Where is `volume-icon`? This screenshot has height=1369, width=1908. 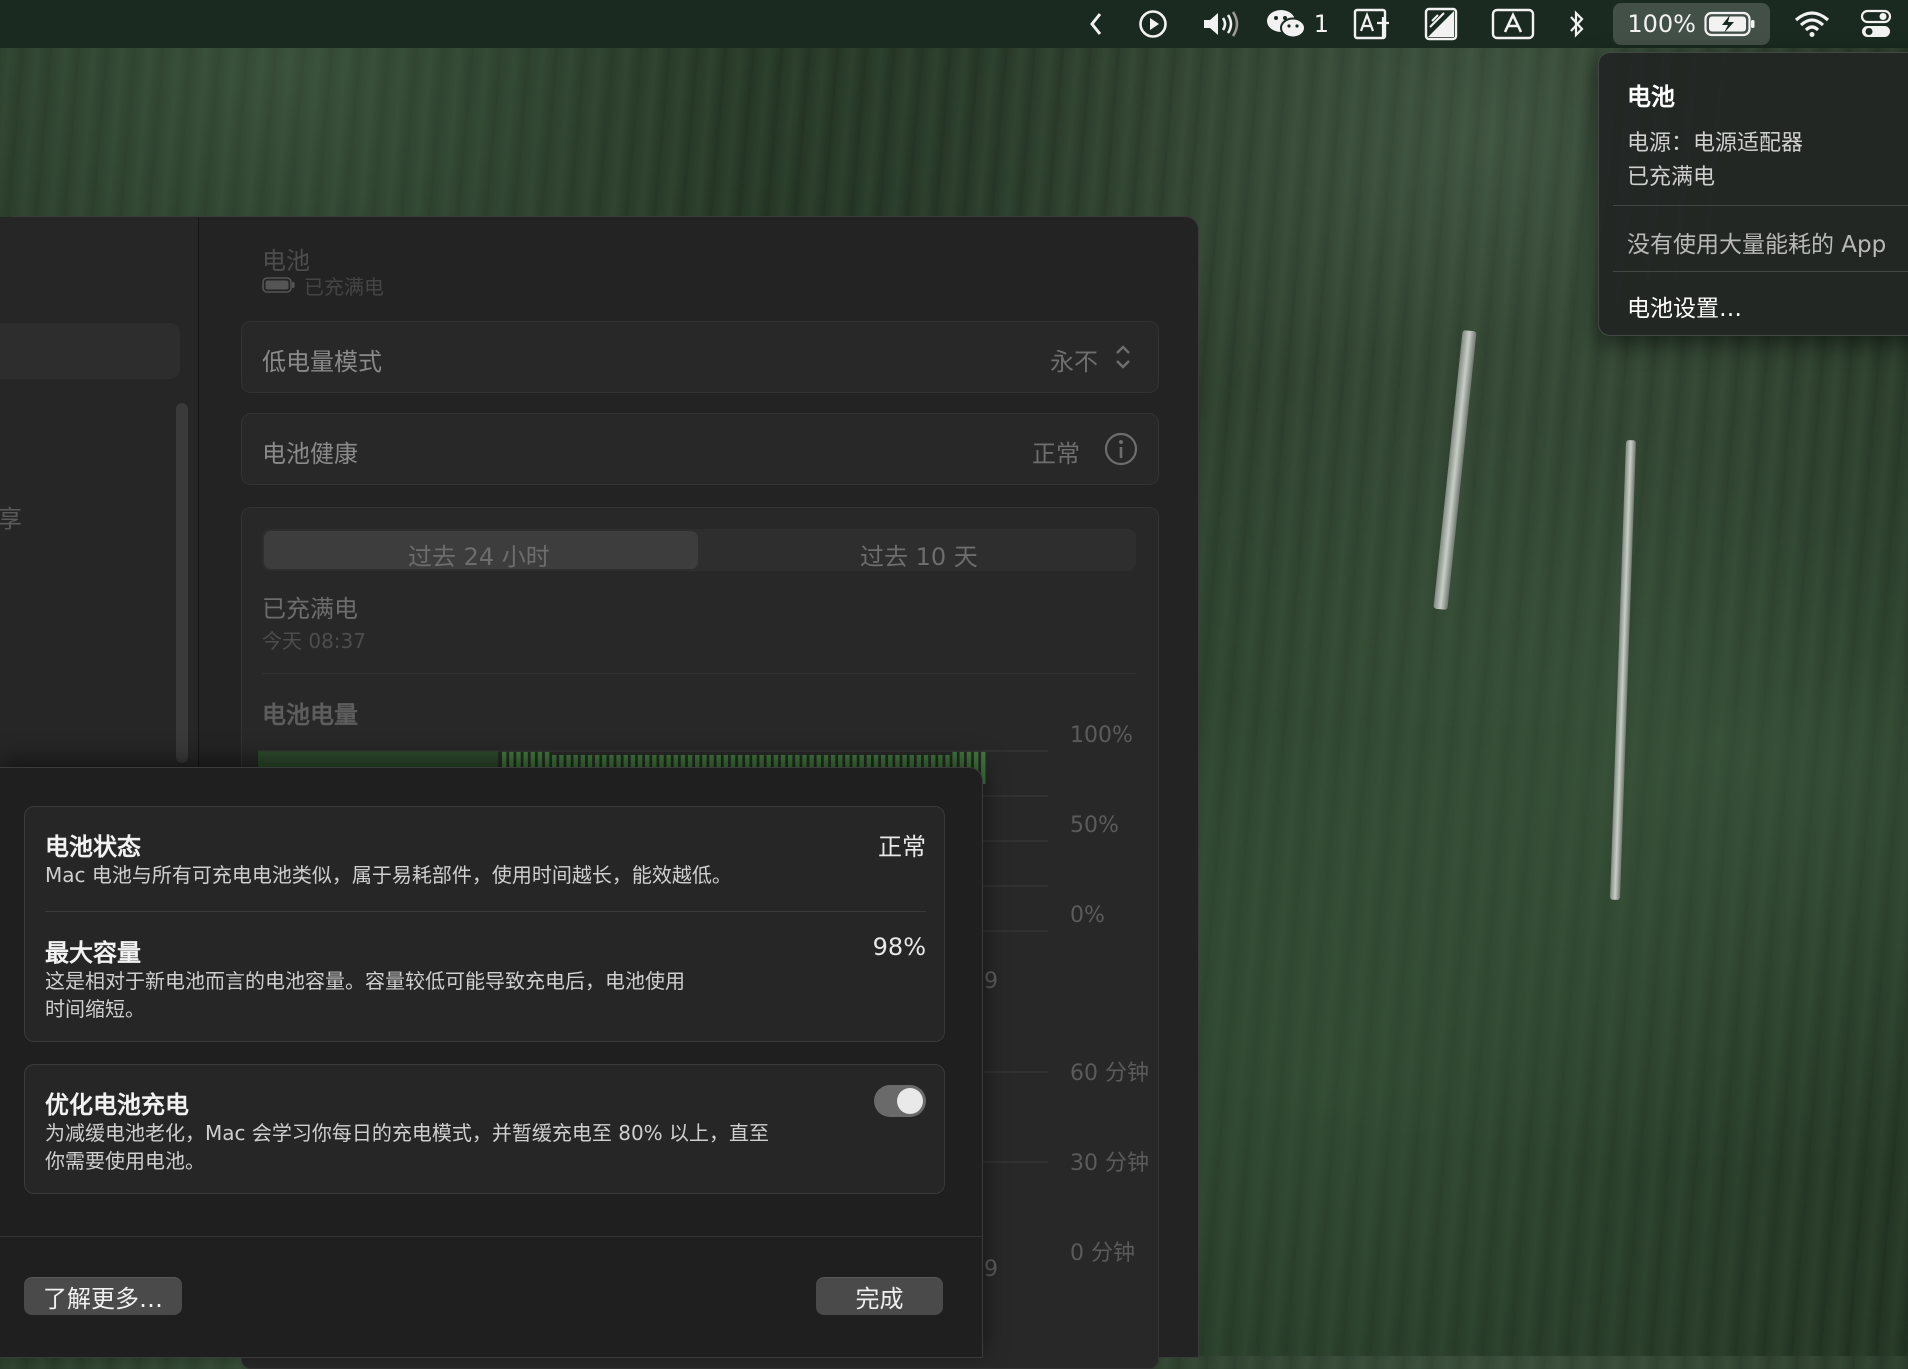 volume-icon is located at coordinates (1221, 24).